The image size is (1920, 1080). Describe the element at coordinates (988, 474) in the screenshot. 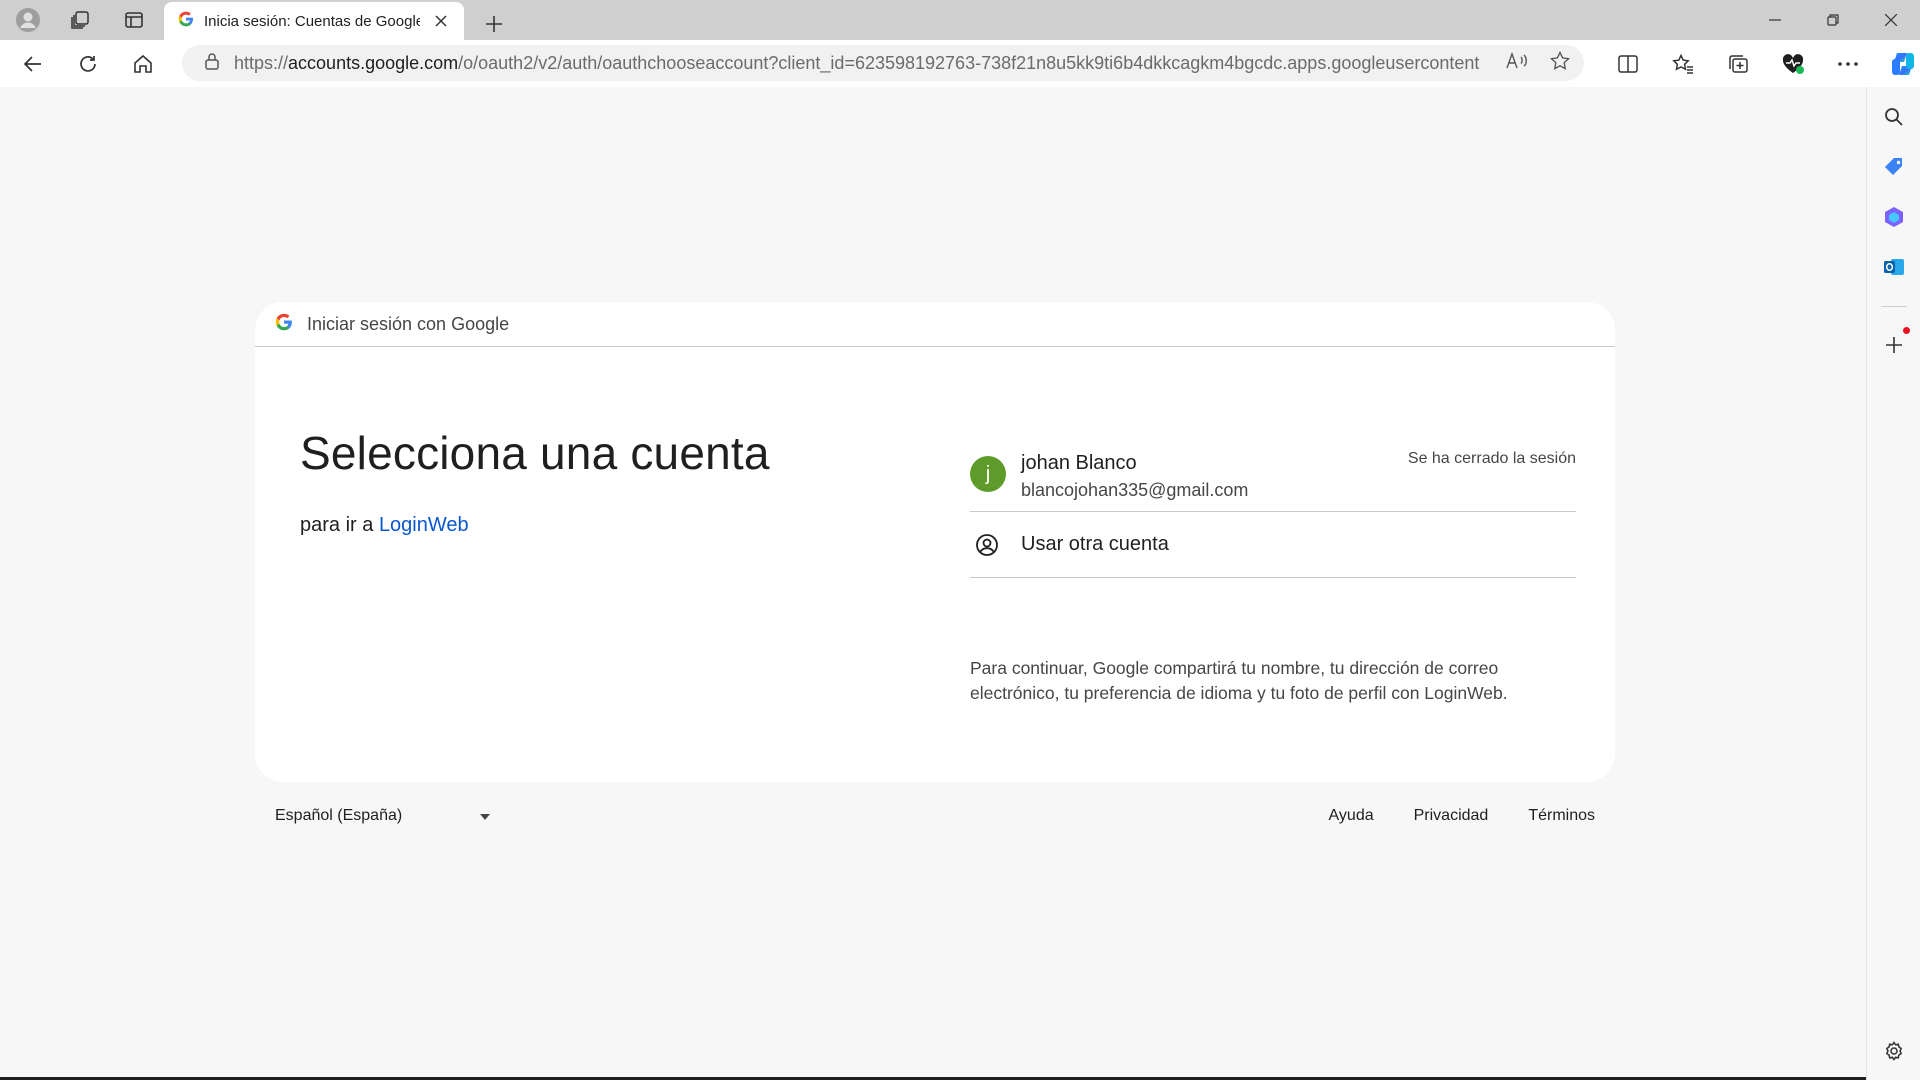

I see `avatar: j` at that location.